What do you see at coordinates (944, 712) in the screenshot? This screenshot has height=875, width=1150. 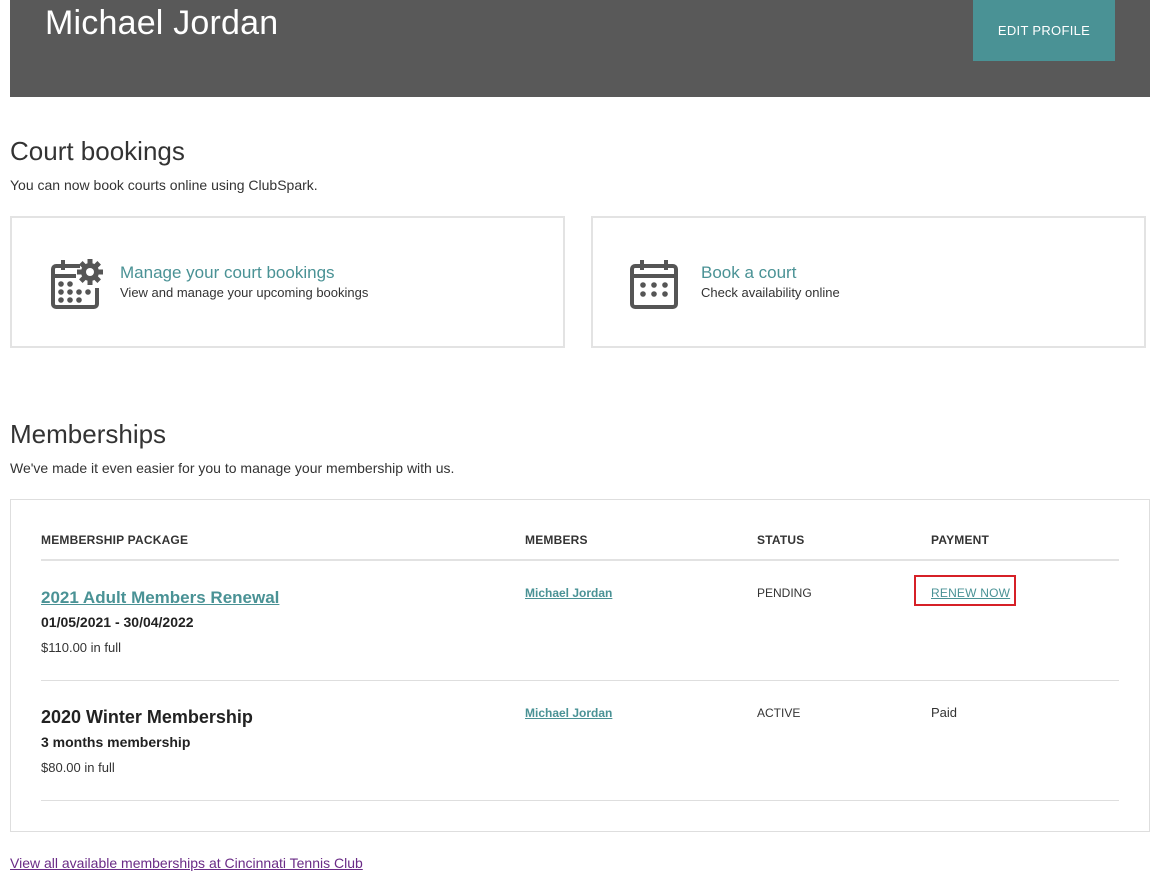 I see `payment-status: Paid` at bounding box center [944, 712].